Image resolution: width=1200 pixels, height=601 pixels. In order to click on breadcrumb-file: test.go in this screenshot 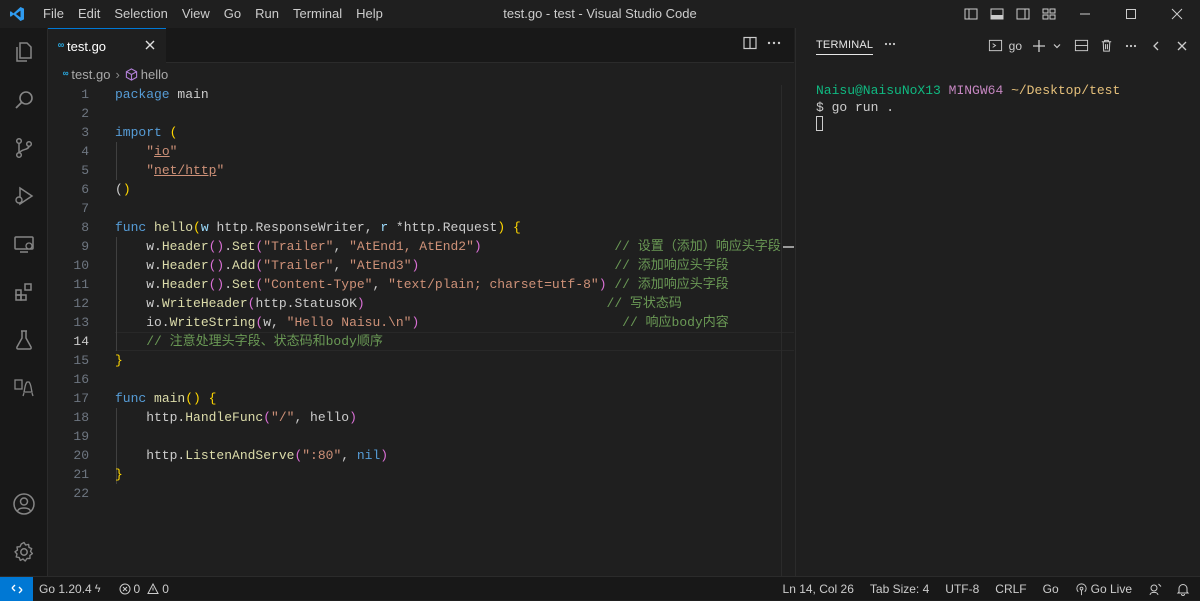, I will do `click(90, 74)`.